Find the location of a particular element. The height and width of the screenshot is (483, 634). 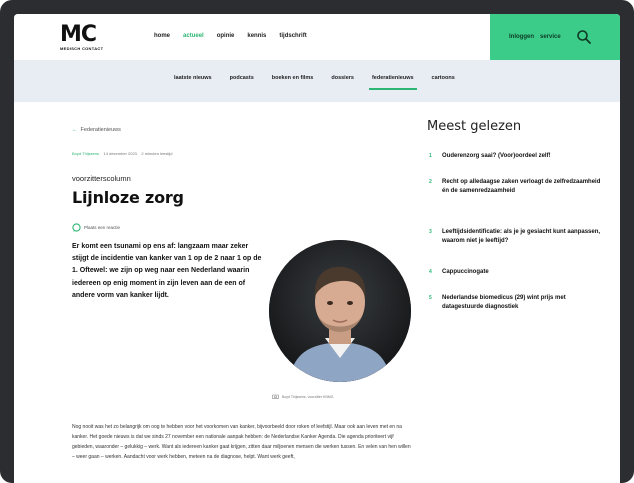

nav-tijdschrift: tijdschrift is located at coordinates (292, 36).